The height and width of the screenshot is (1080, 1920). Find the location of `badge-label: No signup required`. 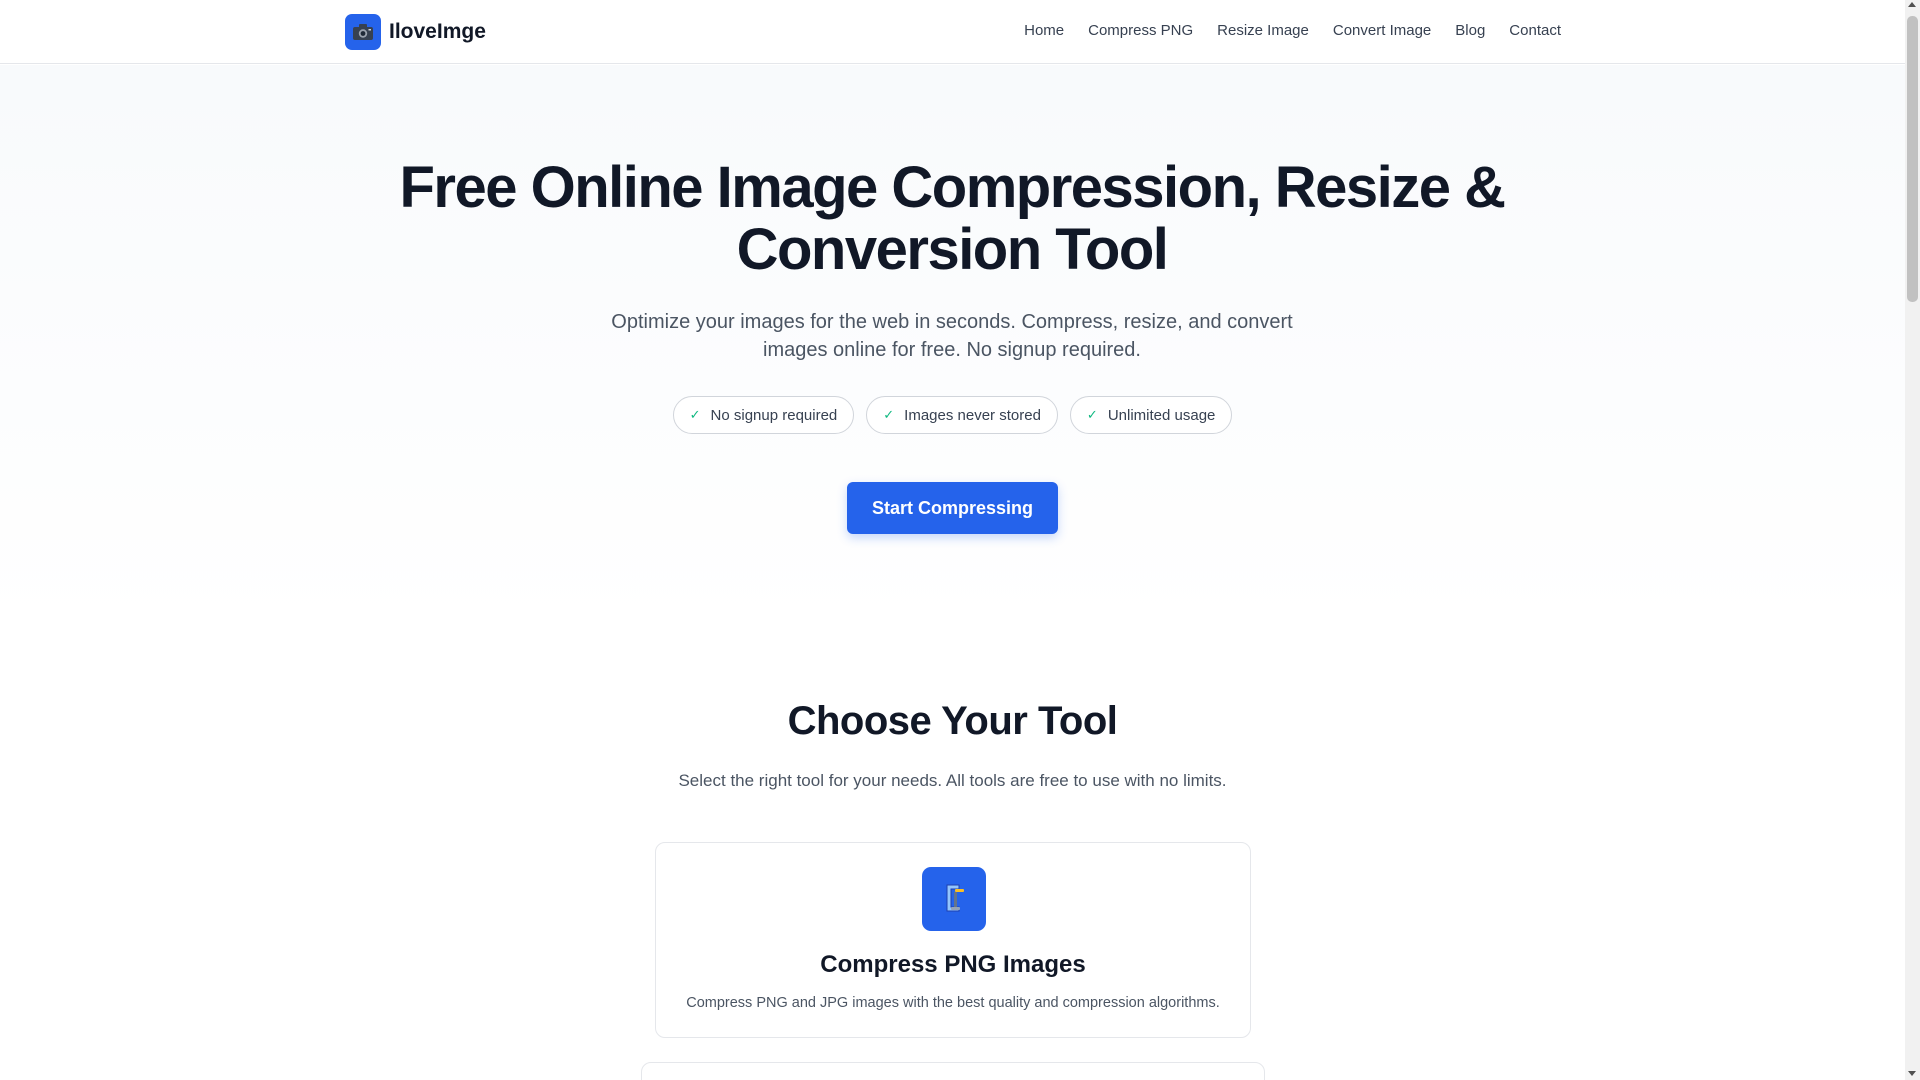

badge-label: No signup required is located at coordinates (774, 415).